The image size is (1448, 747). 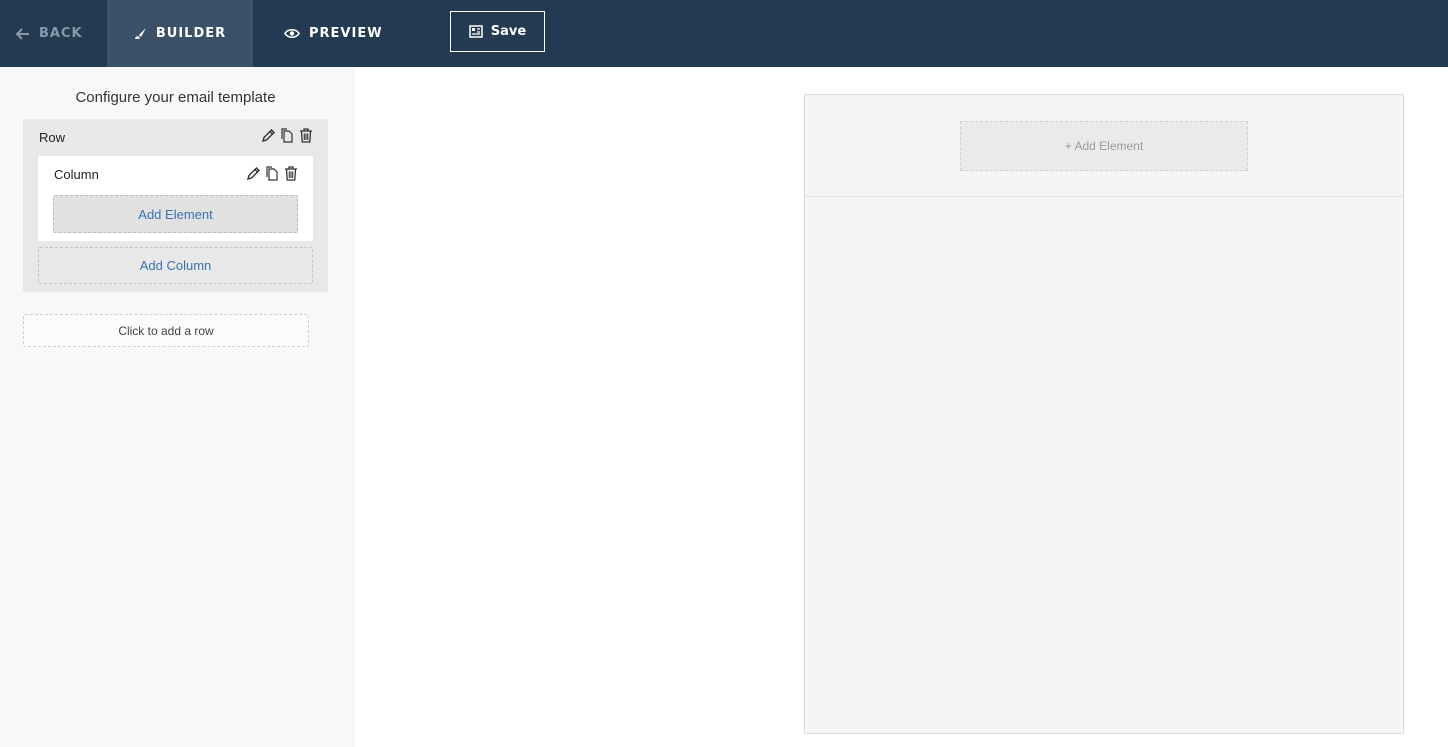 I want to click on add-row-button: Click to add a row, so click(x=166, y=330).